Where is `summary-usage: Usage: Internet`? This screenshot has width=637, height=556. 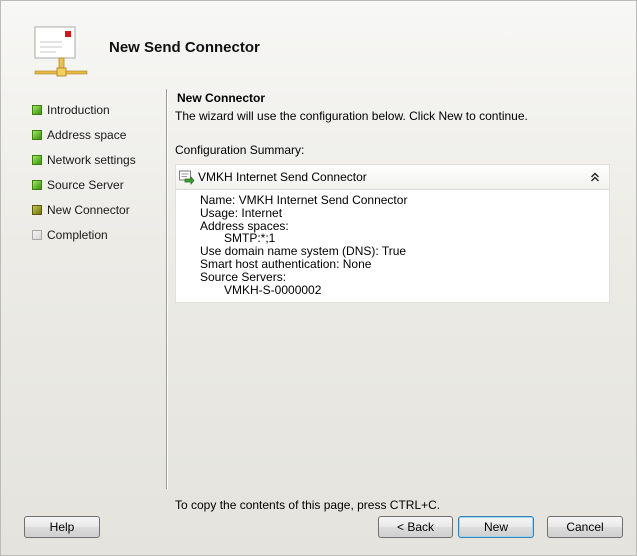 summary-usage: Usage: Internet is located at coordinates (241, 212).